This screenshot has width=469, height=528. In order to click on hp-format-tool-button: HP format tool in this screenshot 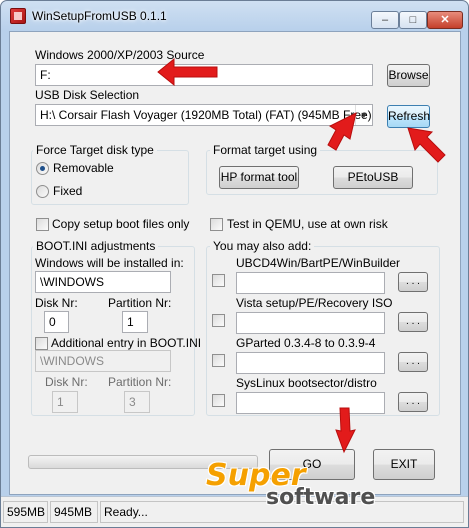, I will do `click(259, 177)`.